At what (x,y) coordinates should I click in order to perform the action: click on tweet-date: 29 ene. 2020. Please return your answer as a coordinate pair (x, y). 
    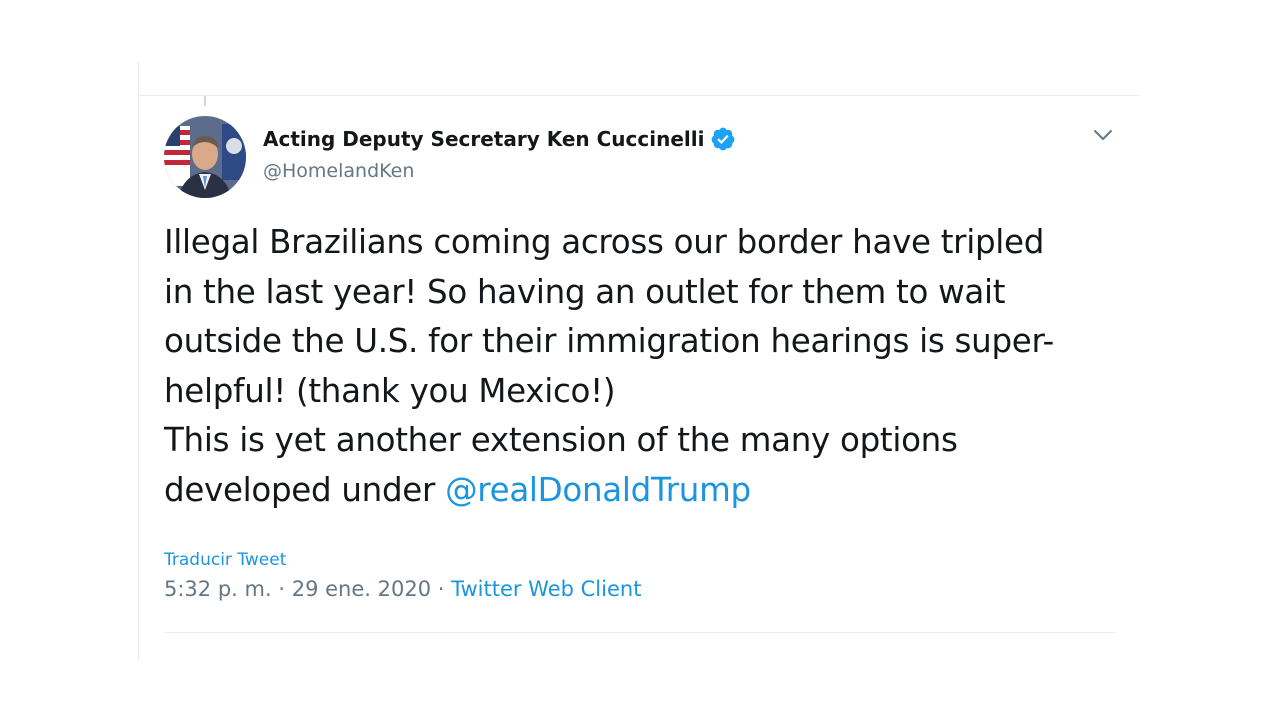
    Looking at the image, I should click on (361, 589).